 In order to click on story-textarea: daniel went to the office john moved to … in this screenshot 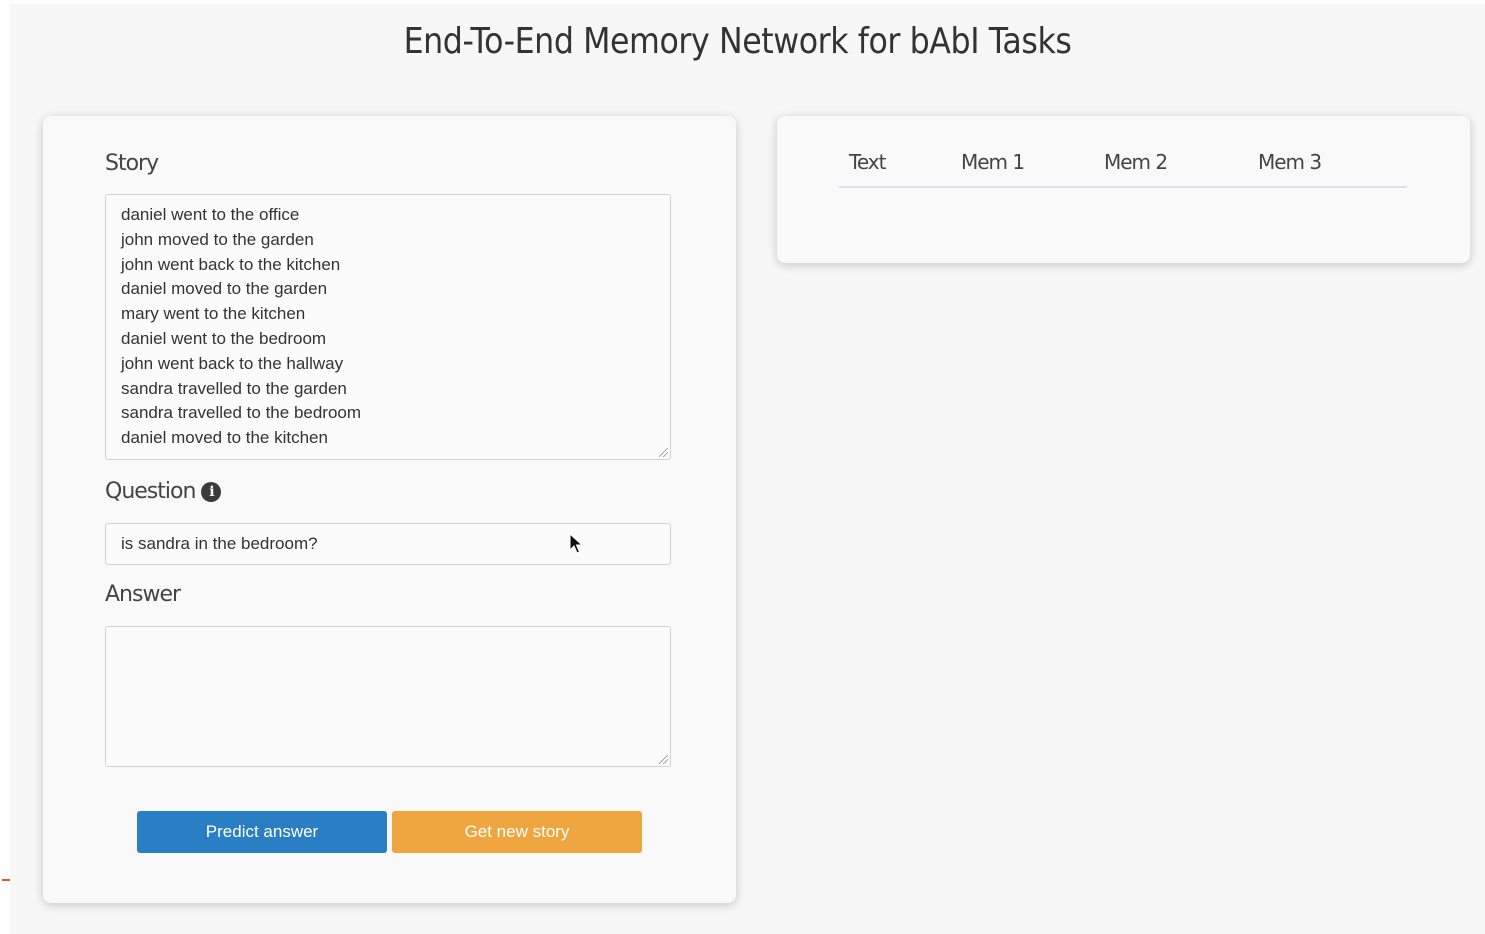, I will do `click(388, 327)`.